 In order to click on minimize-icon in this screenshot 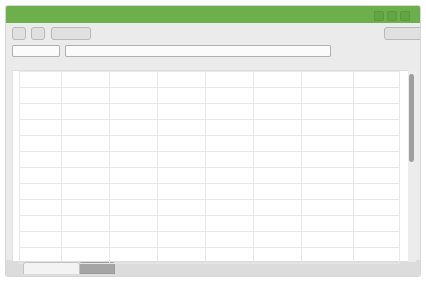, I will do `click(379, 16)`.